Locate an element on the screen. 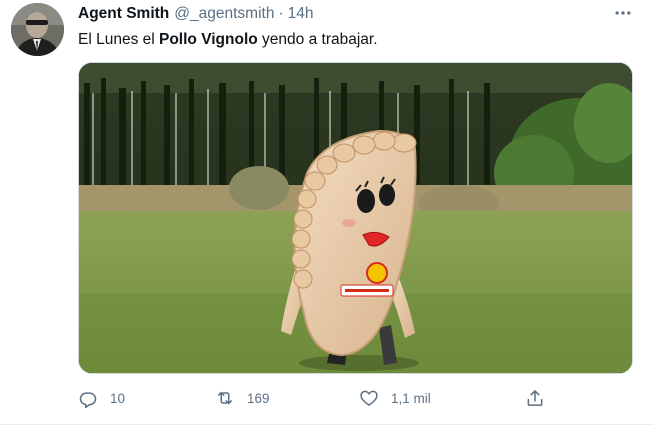 This screenshot has height=425, width=654. tweet-text-before: El Lunes el is located at coordinates (118, 39).